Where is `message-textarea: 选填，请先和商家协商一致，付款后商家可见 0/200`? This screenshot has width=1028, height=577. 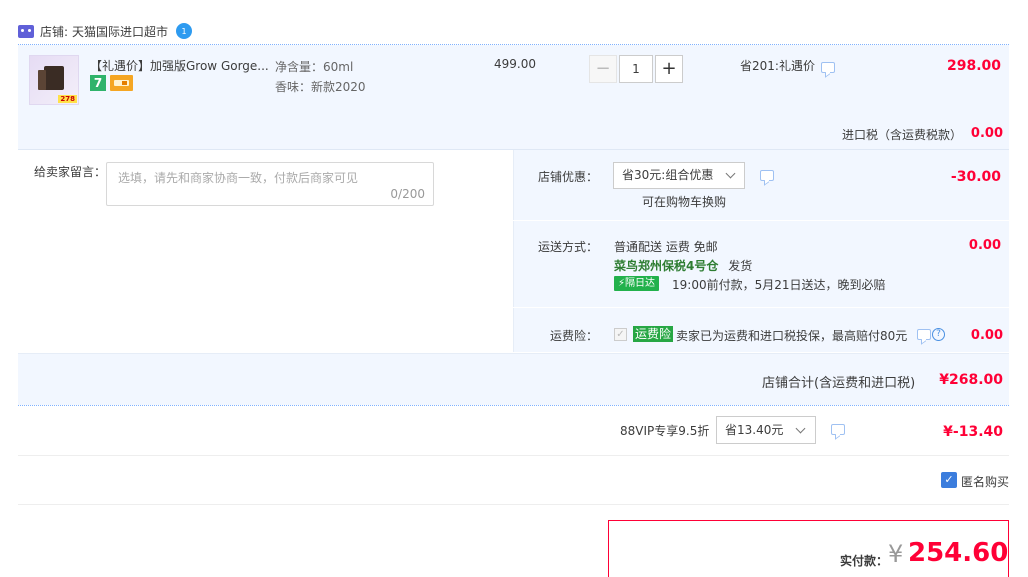
message-textarea: 选填，请先和商家协商一致，付款后商家可见 0/200 is located at coordinates (270, 184).